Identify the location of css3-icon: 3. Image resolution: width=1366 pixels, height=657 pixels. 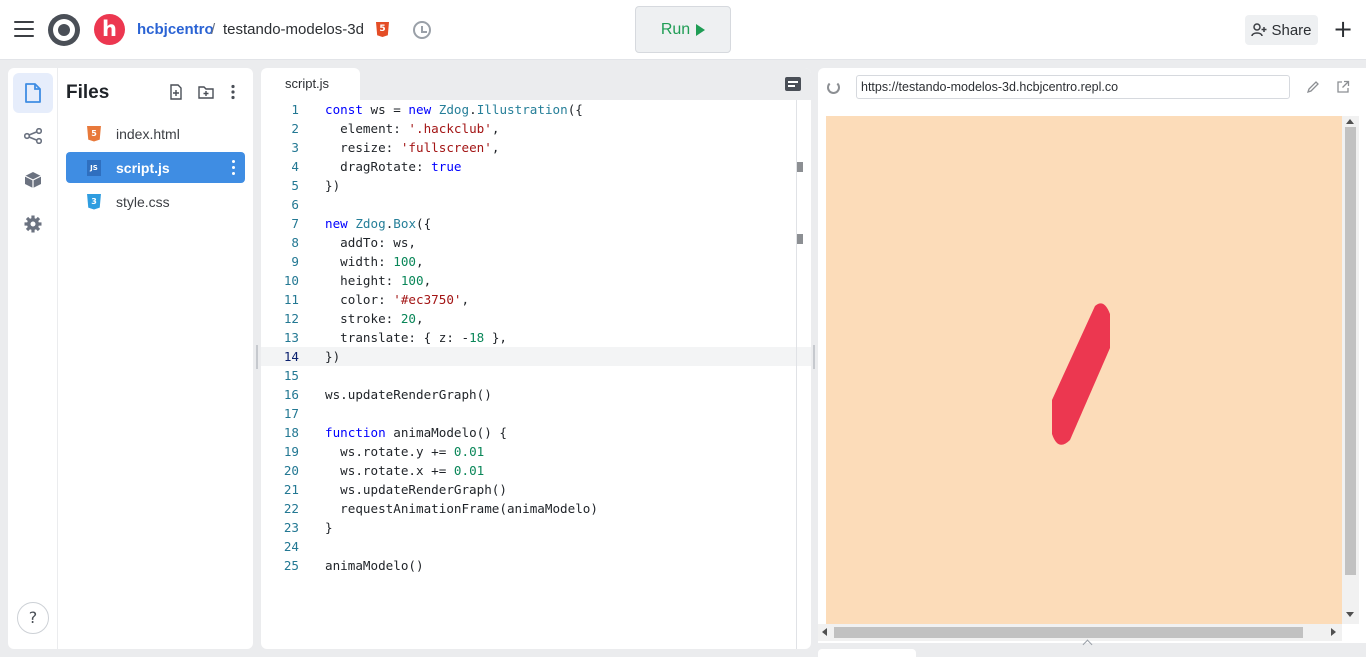
(94, 201).